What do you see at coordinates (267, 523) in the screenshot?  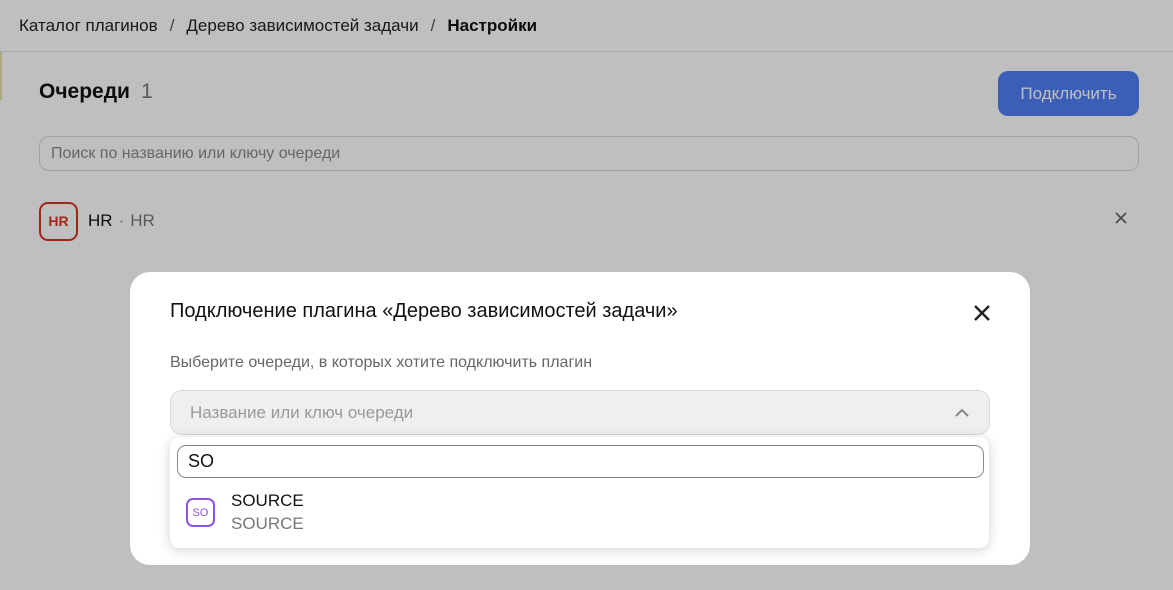 I see `option-key: SOURCE` at bounding box center [267, 523].